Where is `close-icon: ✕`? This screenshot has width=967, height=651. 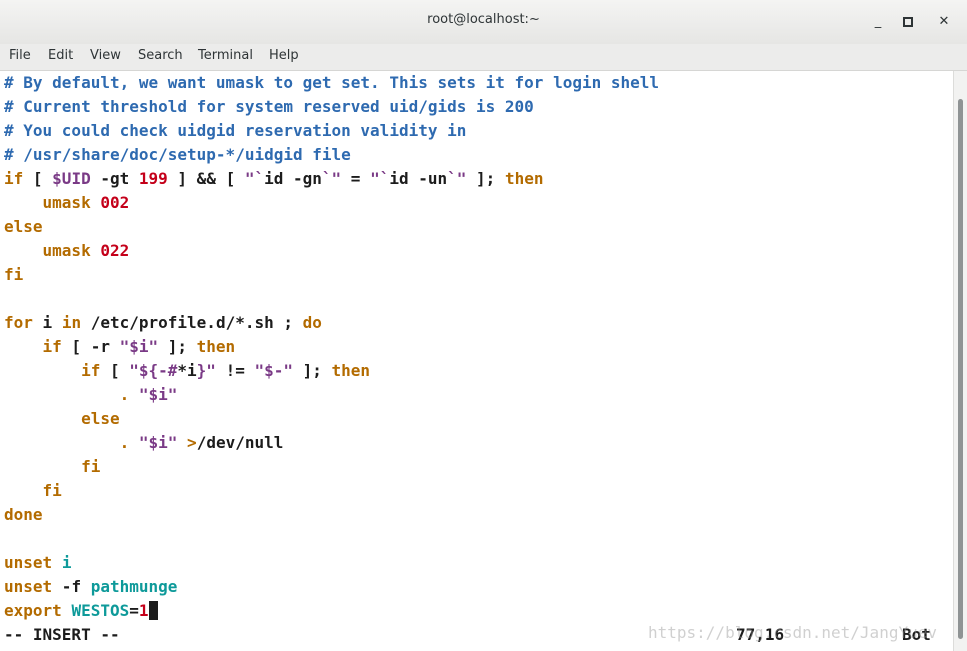 close-icon: ✕ is located at coordinates (944, 22).